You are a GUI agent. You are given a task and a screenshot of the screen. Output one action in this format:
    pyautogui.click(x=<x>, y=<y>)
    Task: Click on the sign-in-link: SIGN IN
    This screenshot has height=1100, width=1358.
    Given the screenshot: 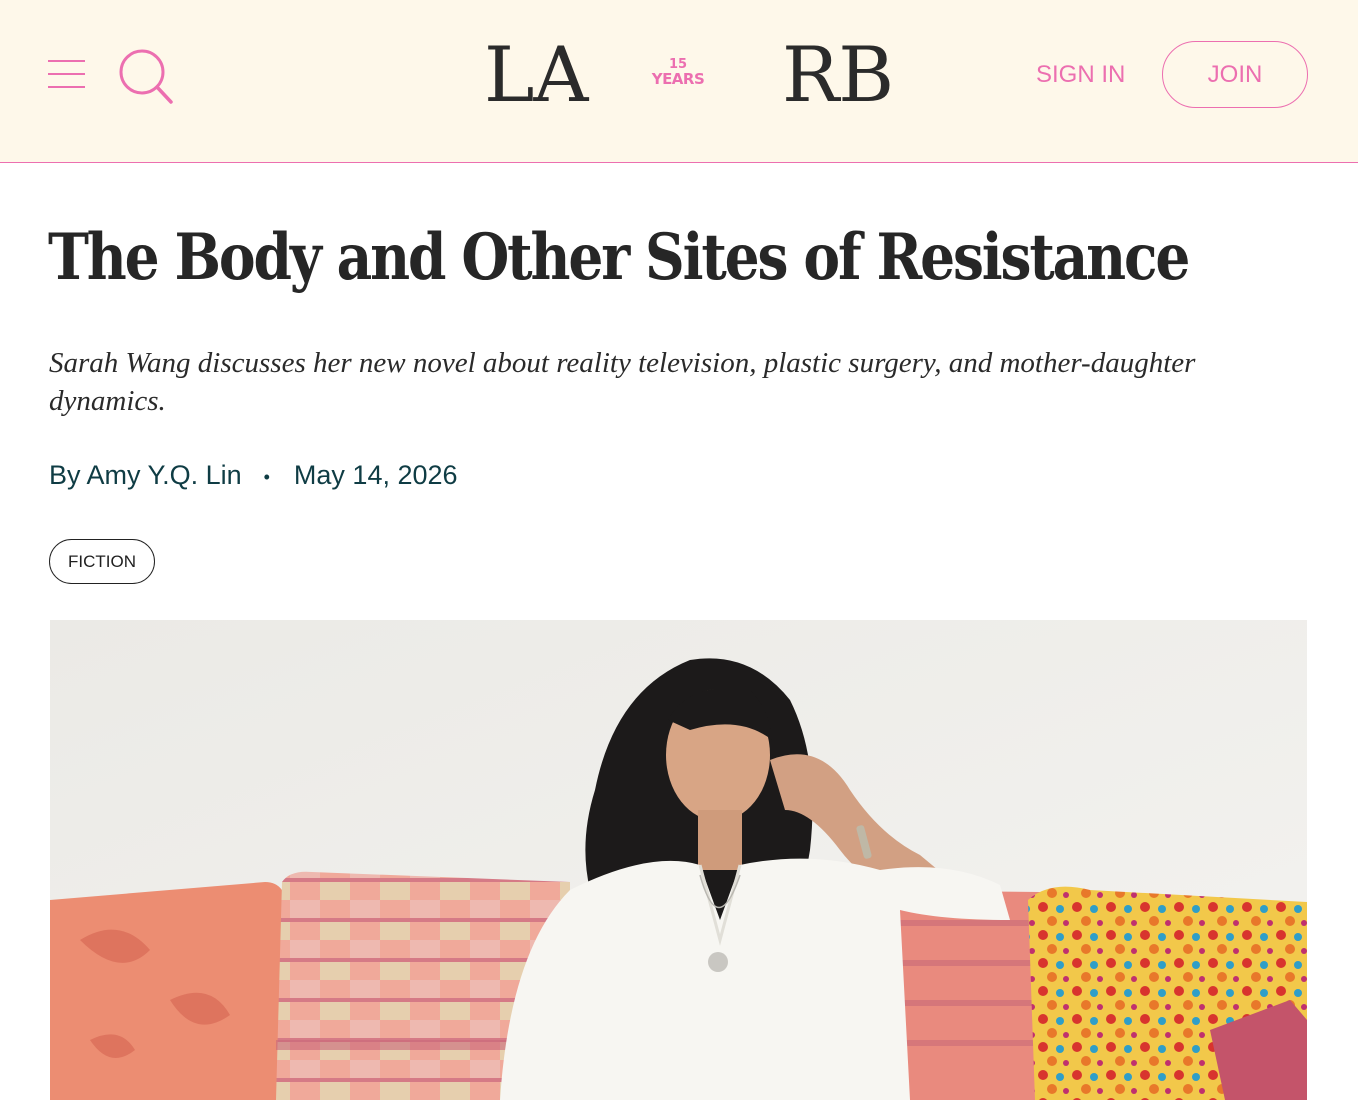 What is the action you would take?
    pyautogui.click(x=1080, y=75)
    